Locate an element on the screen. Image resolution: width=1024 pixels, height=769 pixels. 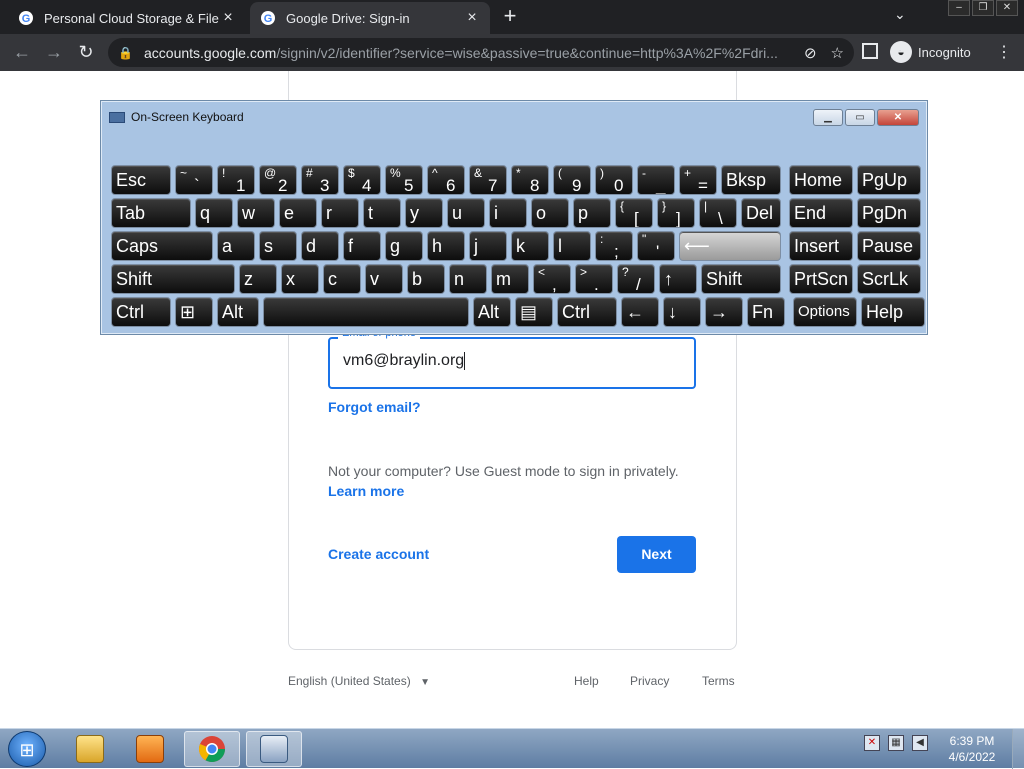
volume-icon: ◀ is located at coordinates (920, 743).